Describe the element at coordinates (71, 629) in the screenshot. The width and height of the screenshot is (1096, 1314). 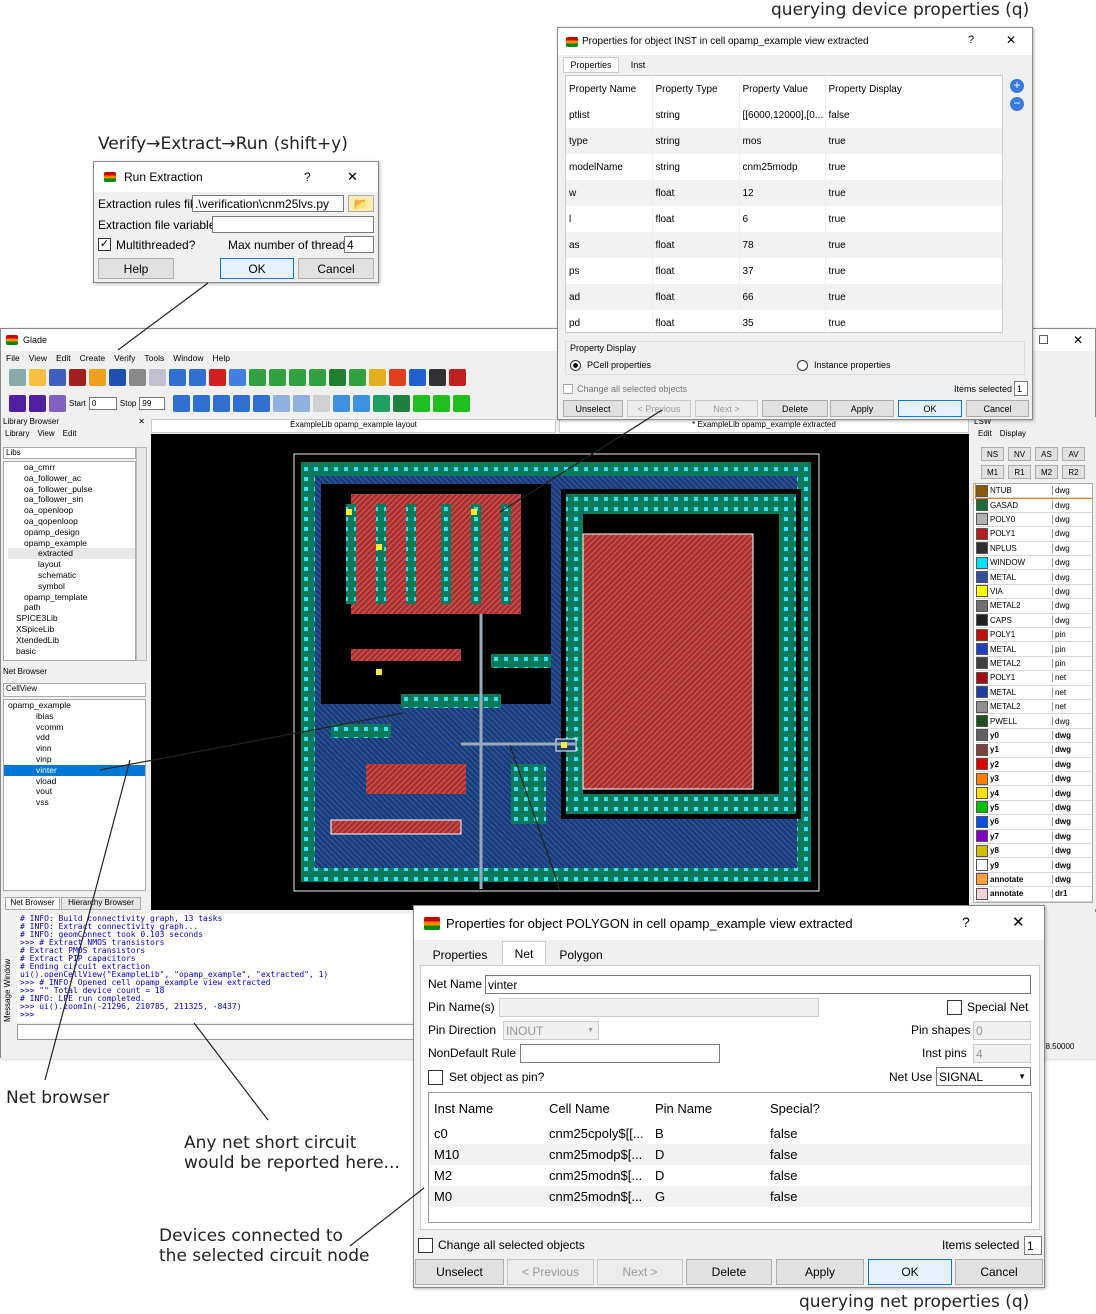
I see `lib-item: XSpiceLib` at that location.